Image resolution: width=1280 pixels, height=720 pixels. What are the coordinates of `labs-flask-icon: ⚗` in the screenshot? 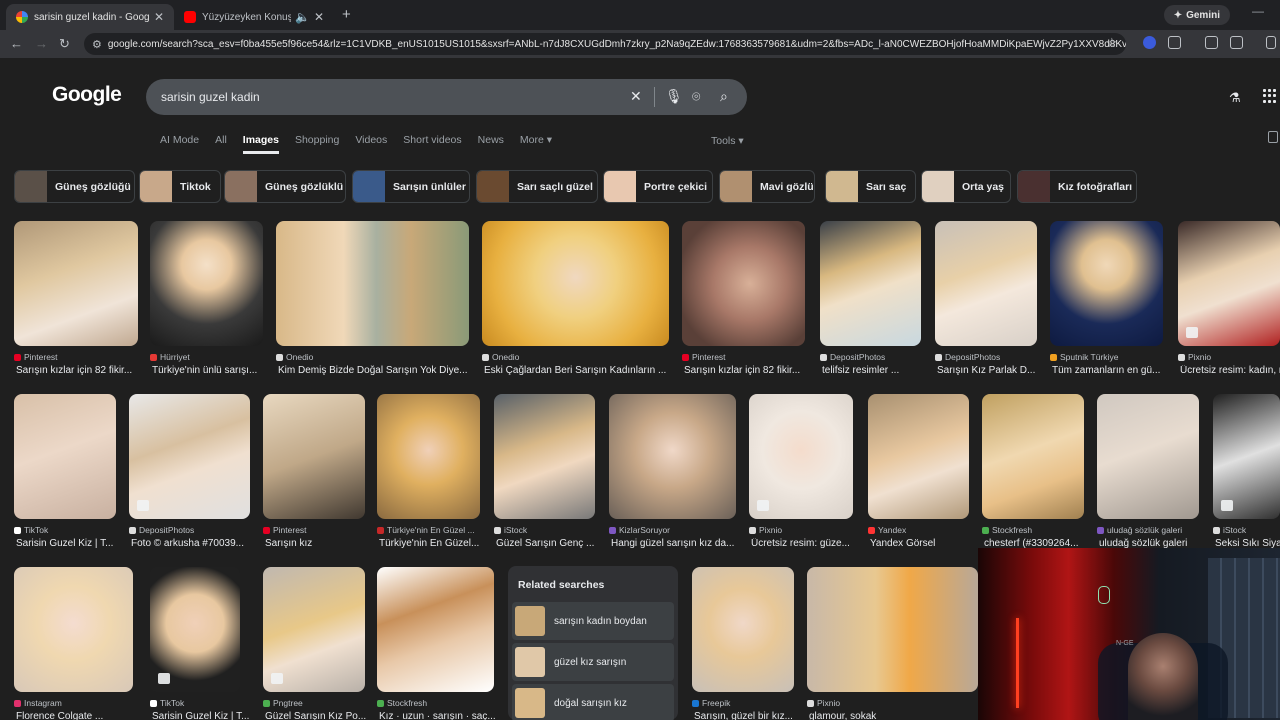 It's located at (1235, 98).